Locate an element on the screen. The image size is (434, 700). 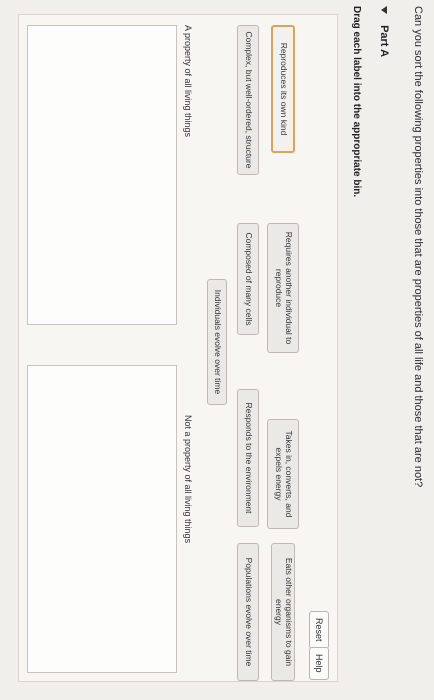
label-reproduces-own-kind: Reproduces its own kind is located at coordinates (283, 89).